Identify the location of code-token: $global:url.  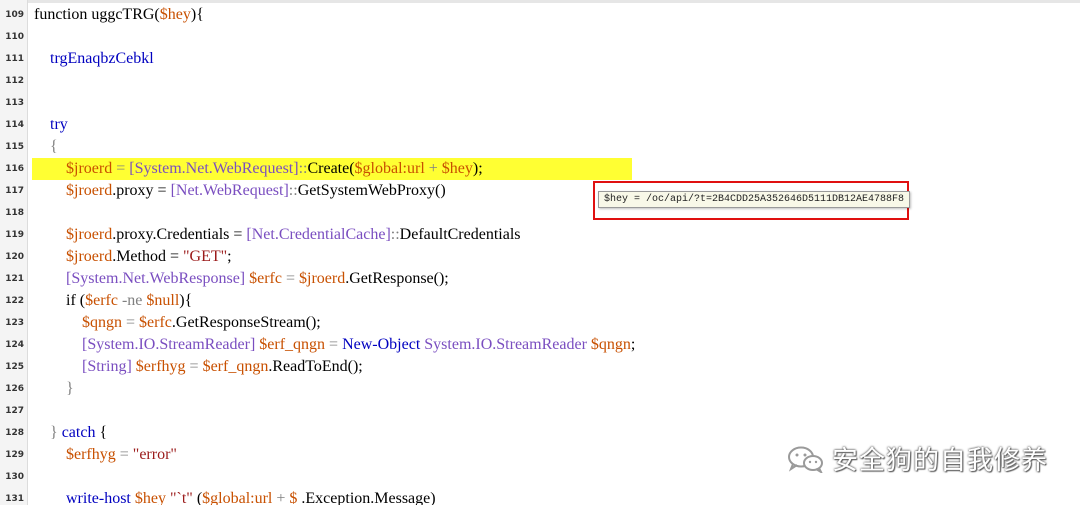
(389, 168).